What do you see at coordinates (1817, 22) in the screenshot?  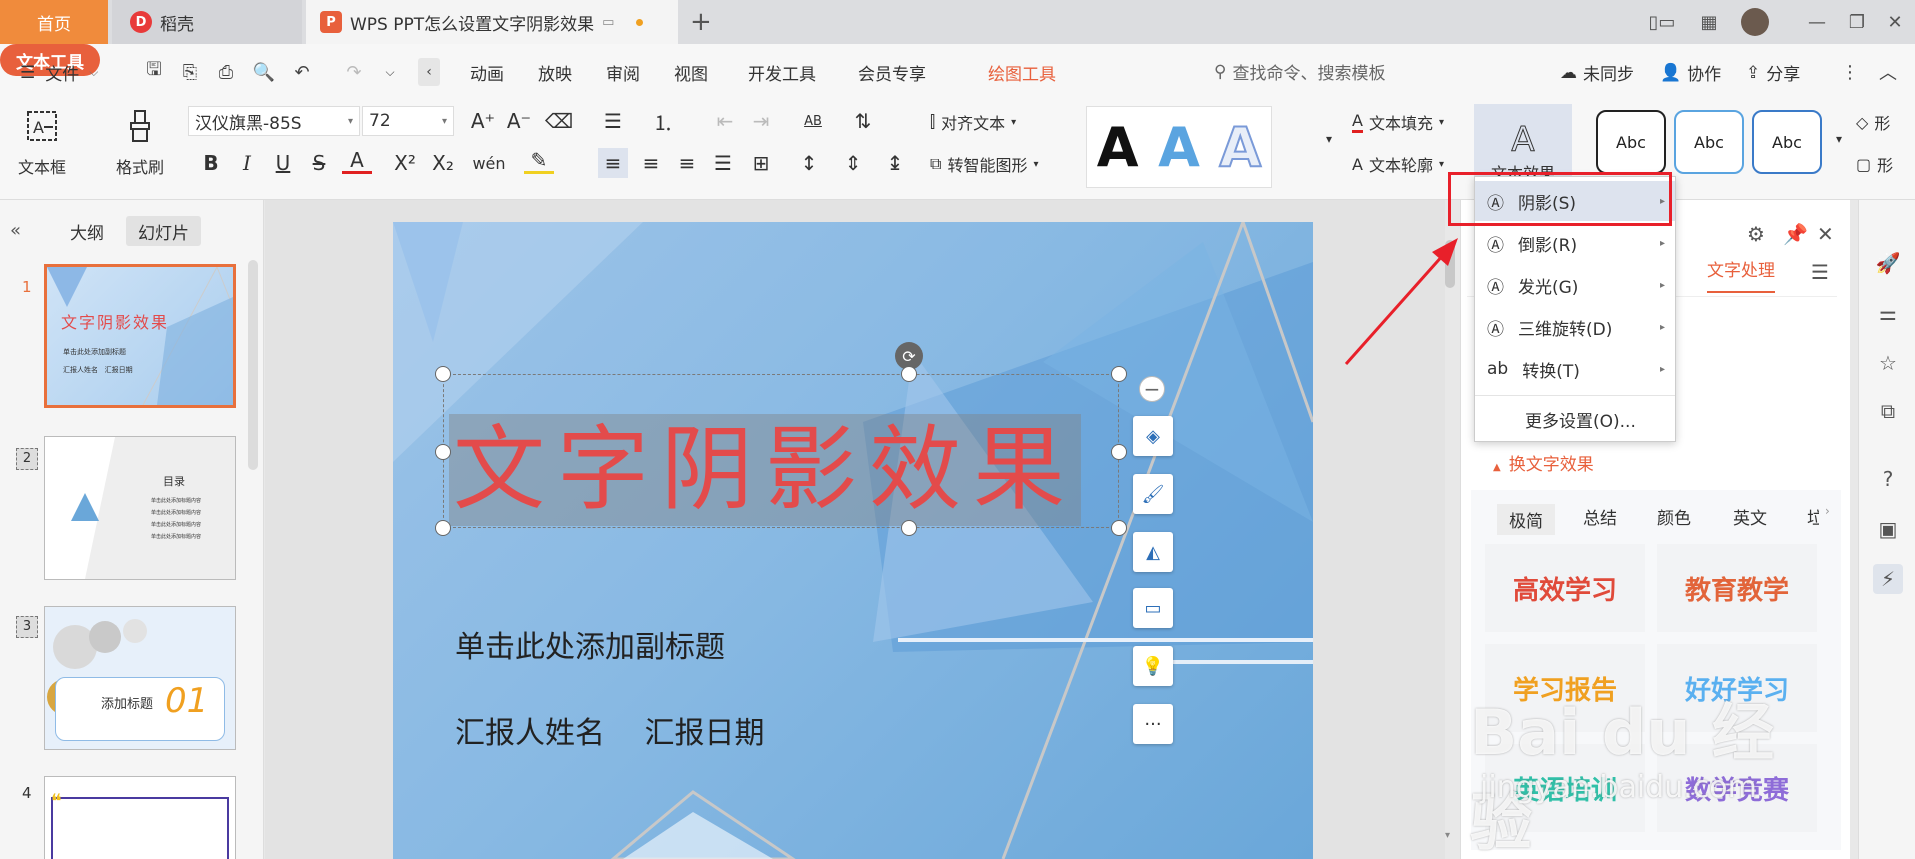 I see `minimize-button: —` at bounding box center [1817, 22].